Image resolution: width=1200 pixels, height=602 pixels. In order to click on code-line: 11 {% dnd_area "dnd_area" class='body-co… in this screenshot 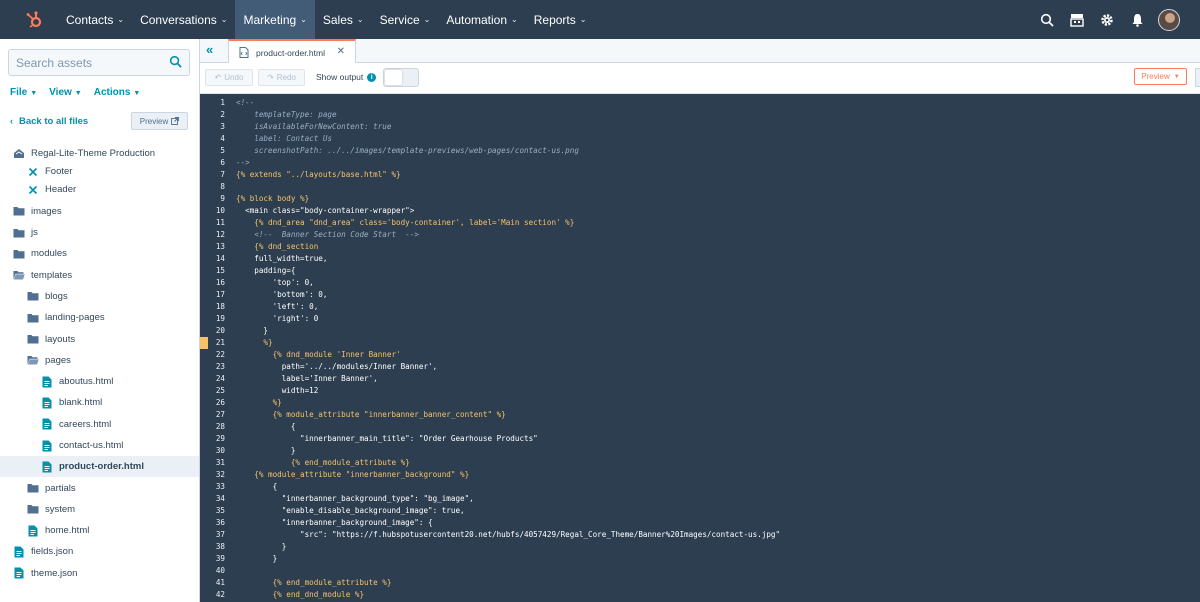, I will do `click(700, 223)`.